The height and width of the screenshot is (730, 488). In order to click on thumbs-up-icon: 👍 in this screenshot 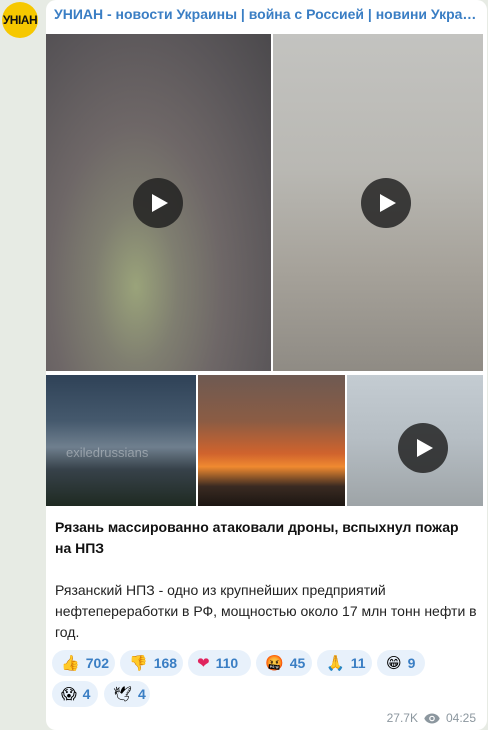, I will do `click(70, 663)`.